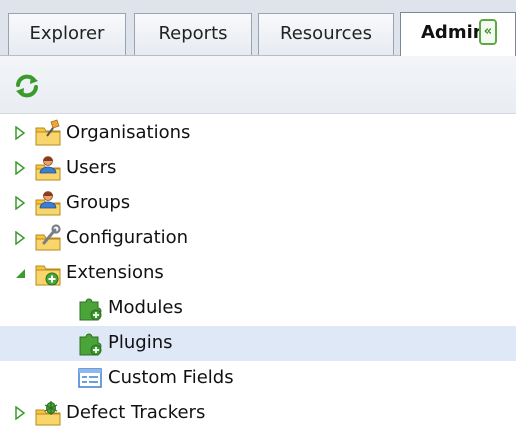 The width and height of the screenshot is (516, 445). I want to click on folder-user-icon, so click(48, 168).